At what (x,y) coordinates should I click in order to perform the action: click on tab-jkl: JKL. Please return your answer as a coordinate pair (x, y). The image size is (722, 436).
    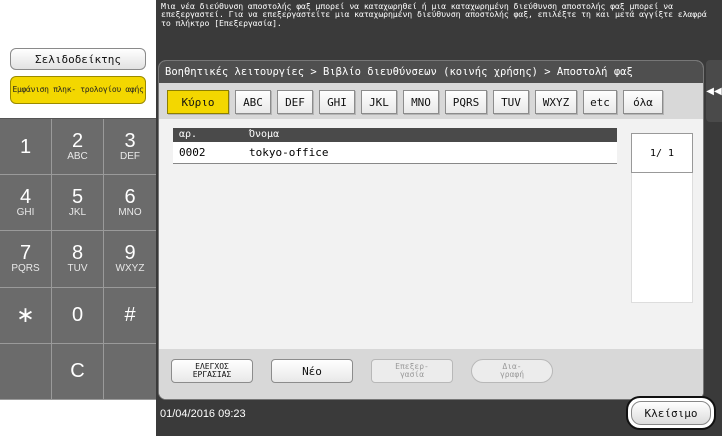
    Looking at the image, I should click on (379, 102).